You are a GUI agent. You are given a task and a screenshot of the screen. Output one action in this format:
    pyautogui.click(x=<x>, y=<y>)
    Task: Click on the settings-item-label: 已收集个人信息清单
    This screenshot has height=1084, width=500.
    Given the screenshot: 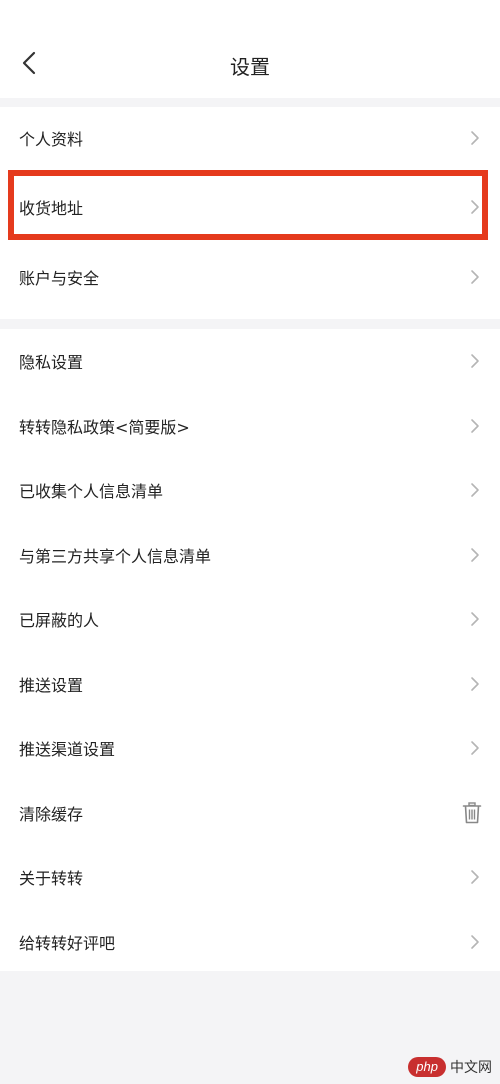 What is the action you would take?
    pyautogui.click(x=91, y=492)
    